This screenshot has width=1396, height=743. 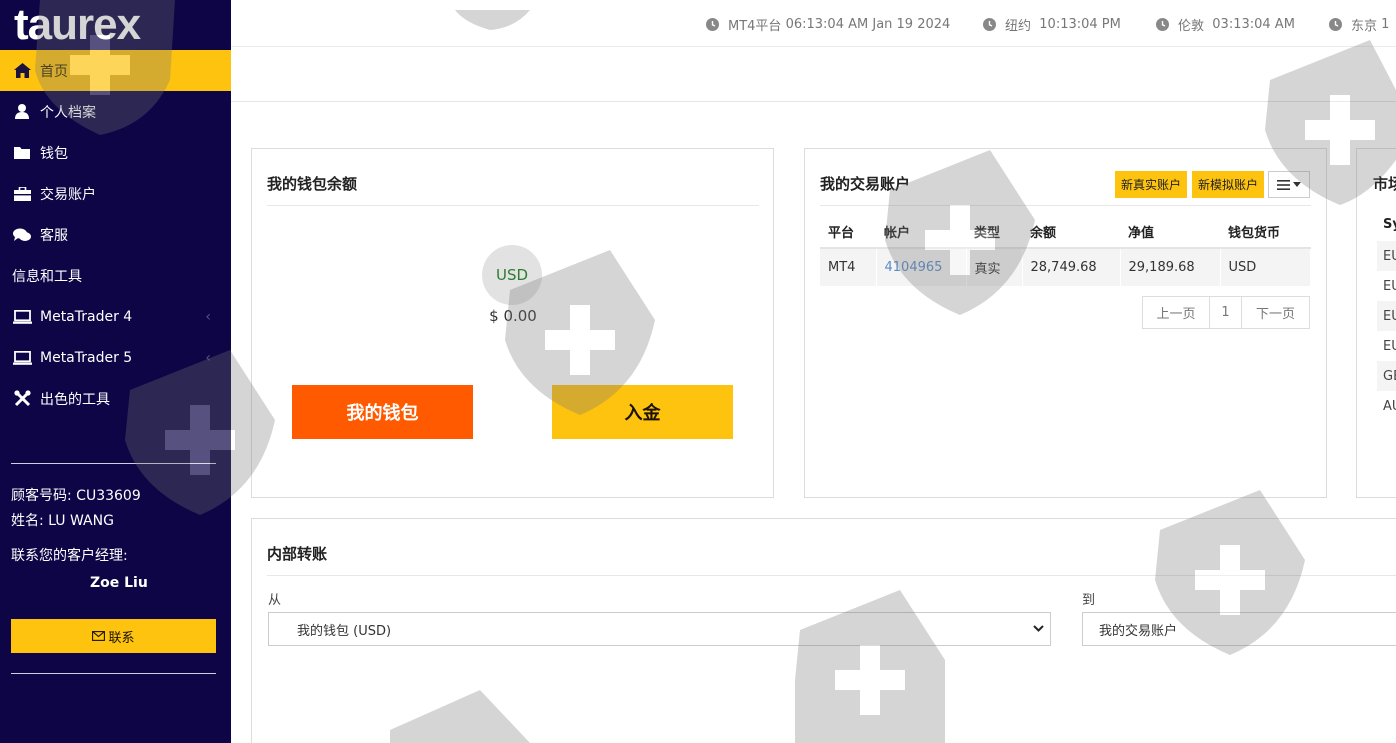 I want to click on column-header: 类型, so click(x=994, y=232).